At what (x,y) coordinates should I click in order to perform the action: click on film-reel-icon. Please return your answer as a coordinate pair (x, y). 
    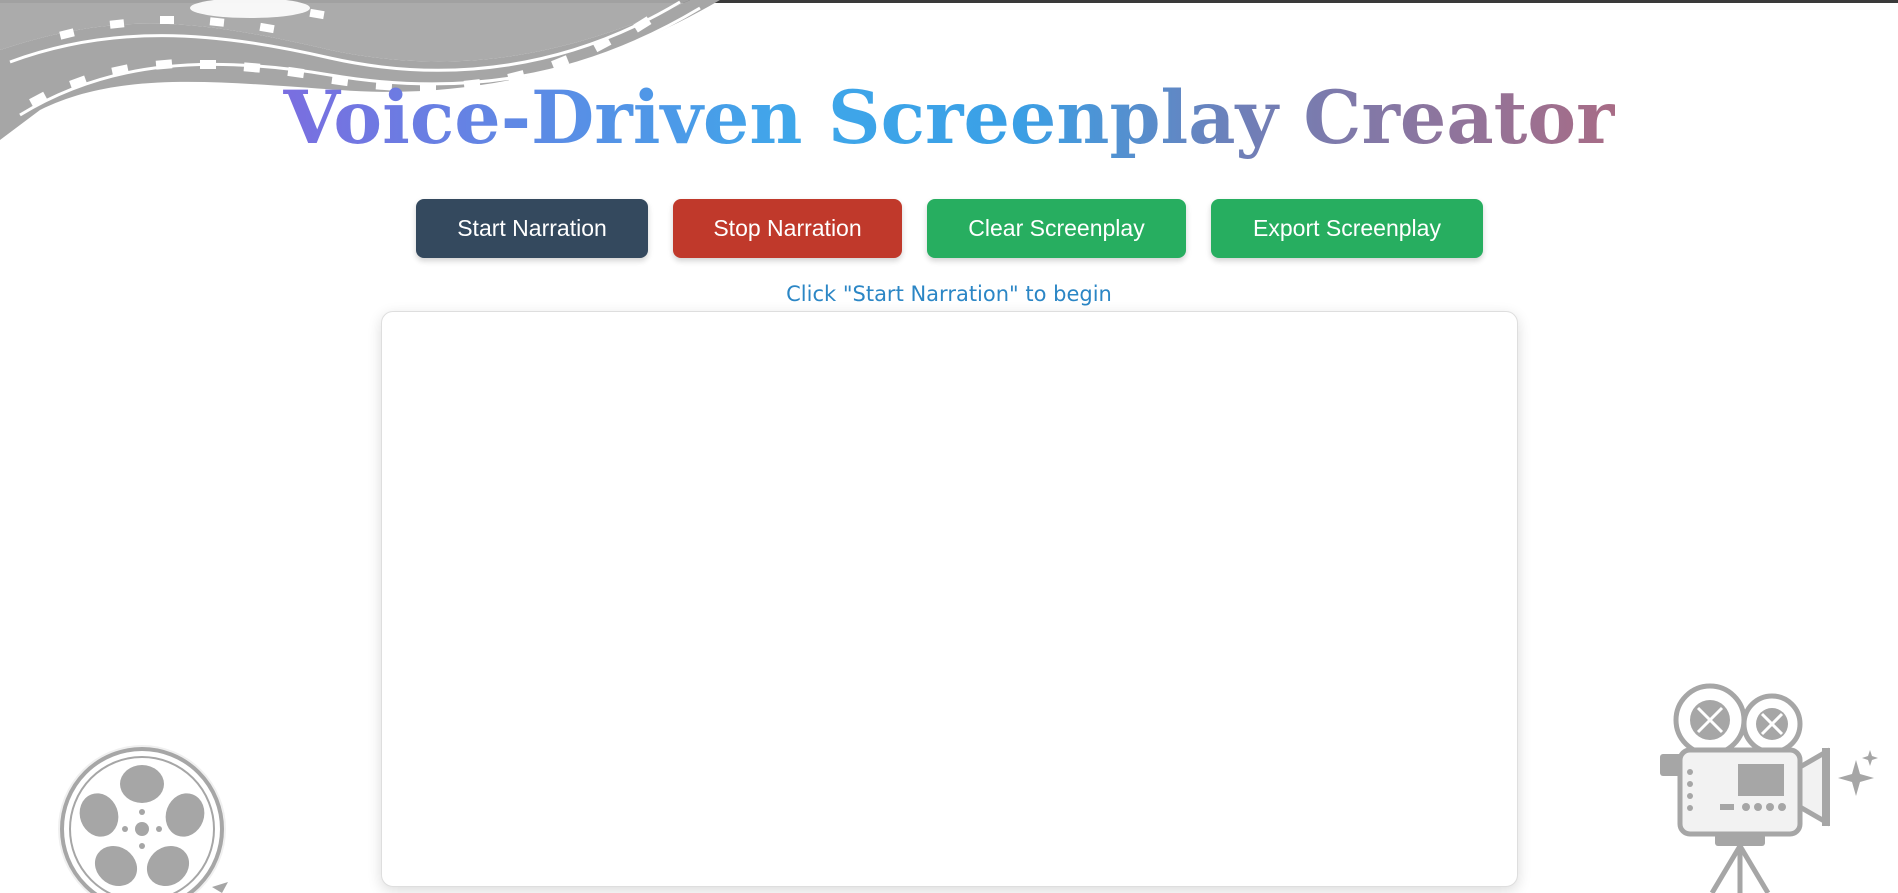
    Looking at the image, I should click on (152, 817).